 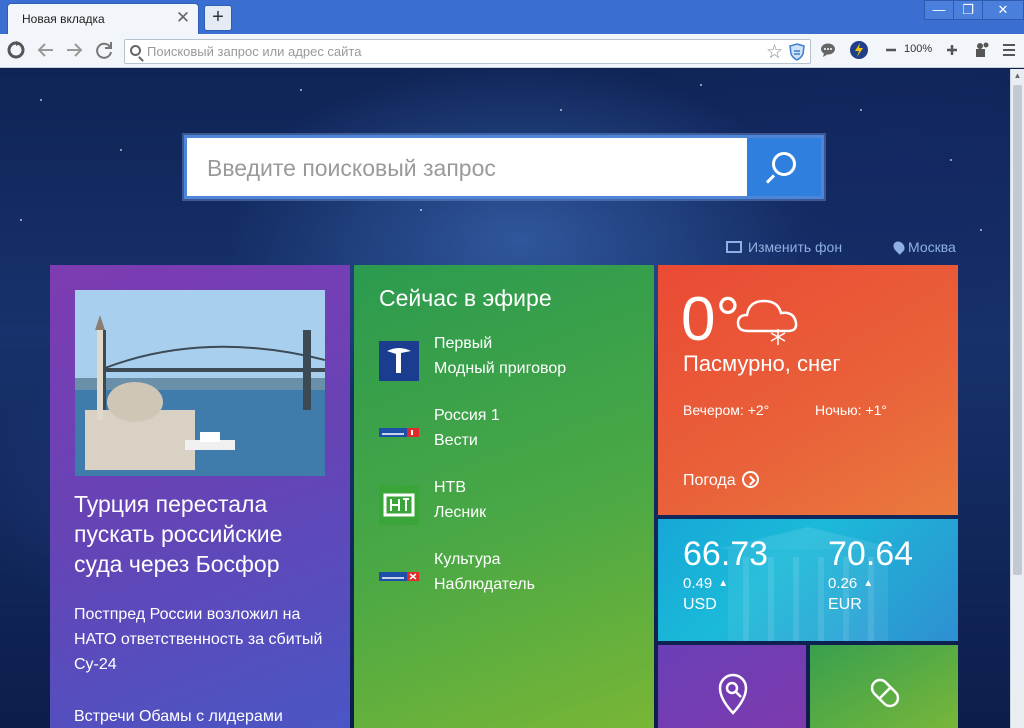 What do you see at coordinates (460, 512) in the screenshot?
I see `tv-show: Лесник` at bounding box center [460, 512].